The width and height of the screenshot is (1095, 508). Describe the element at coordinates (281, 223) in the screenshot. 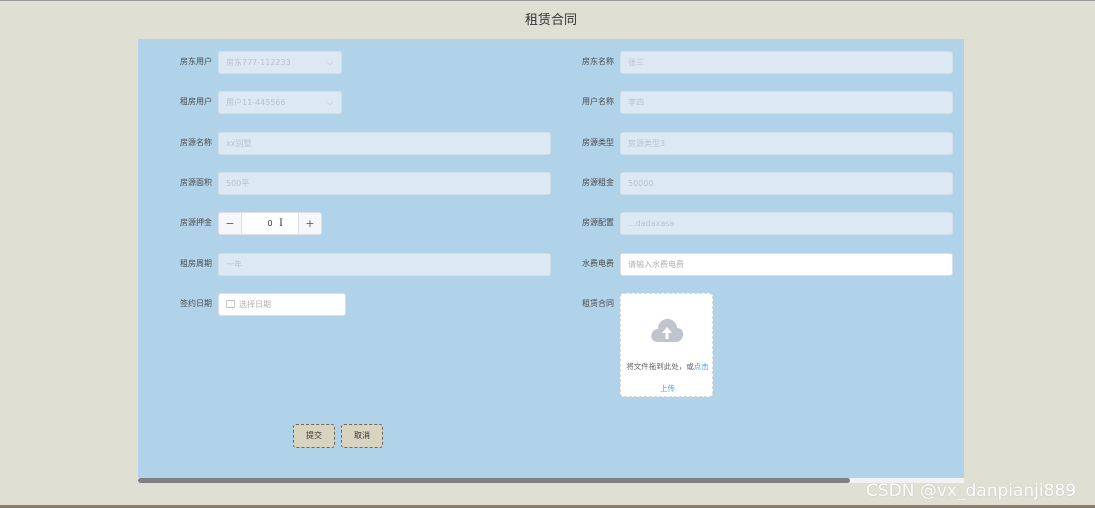

I see `text-cursor-icon: I` at that location.